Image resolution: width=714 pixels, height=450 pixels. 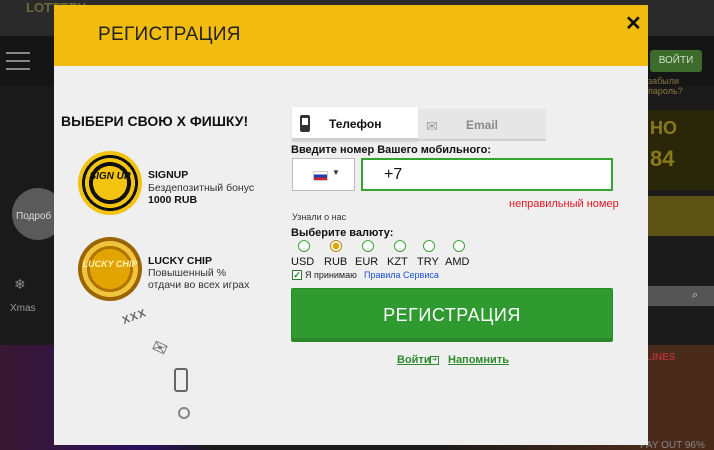 What do you see at coordinates (336, 172) in the screenshot?
I see `chevron-down-icon: ▼` at bounding box center [336, 172].